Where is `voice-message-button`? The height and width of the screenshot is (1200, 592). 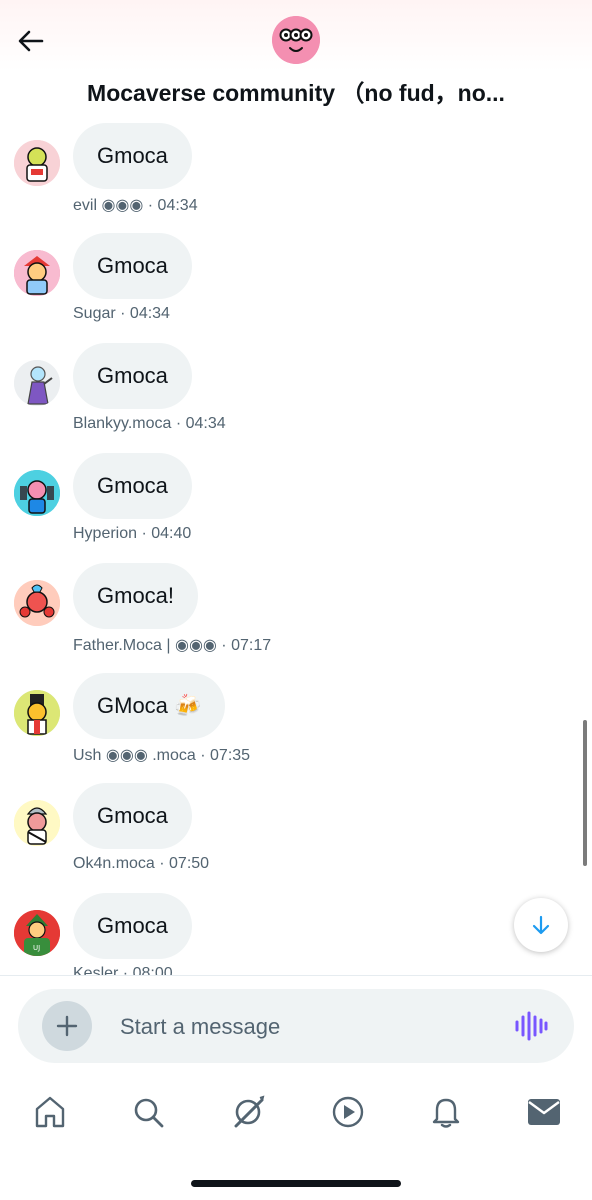 voice-message-button is located at coordinates (531, 1026).